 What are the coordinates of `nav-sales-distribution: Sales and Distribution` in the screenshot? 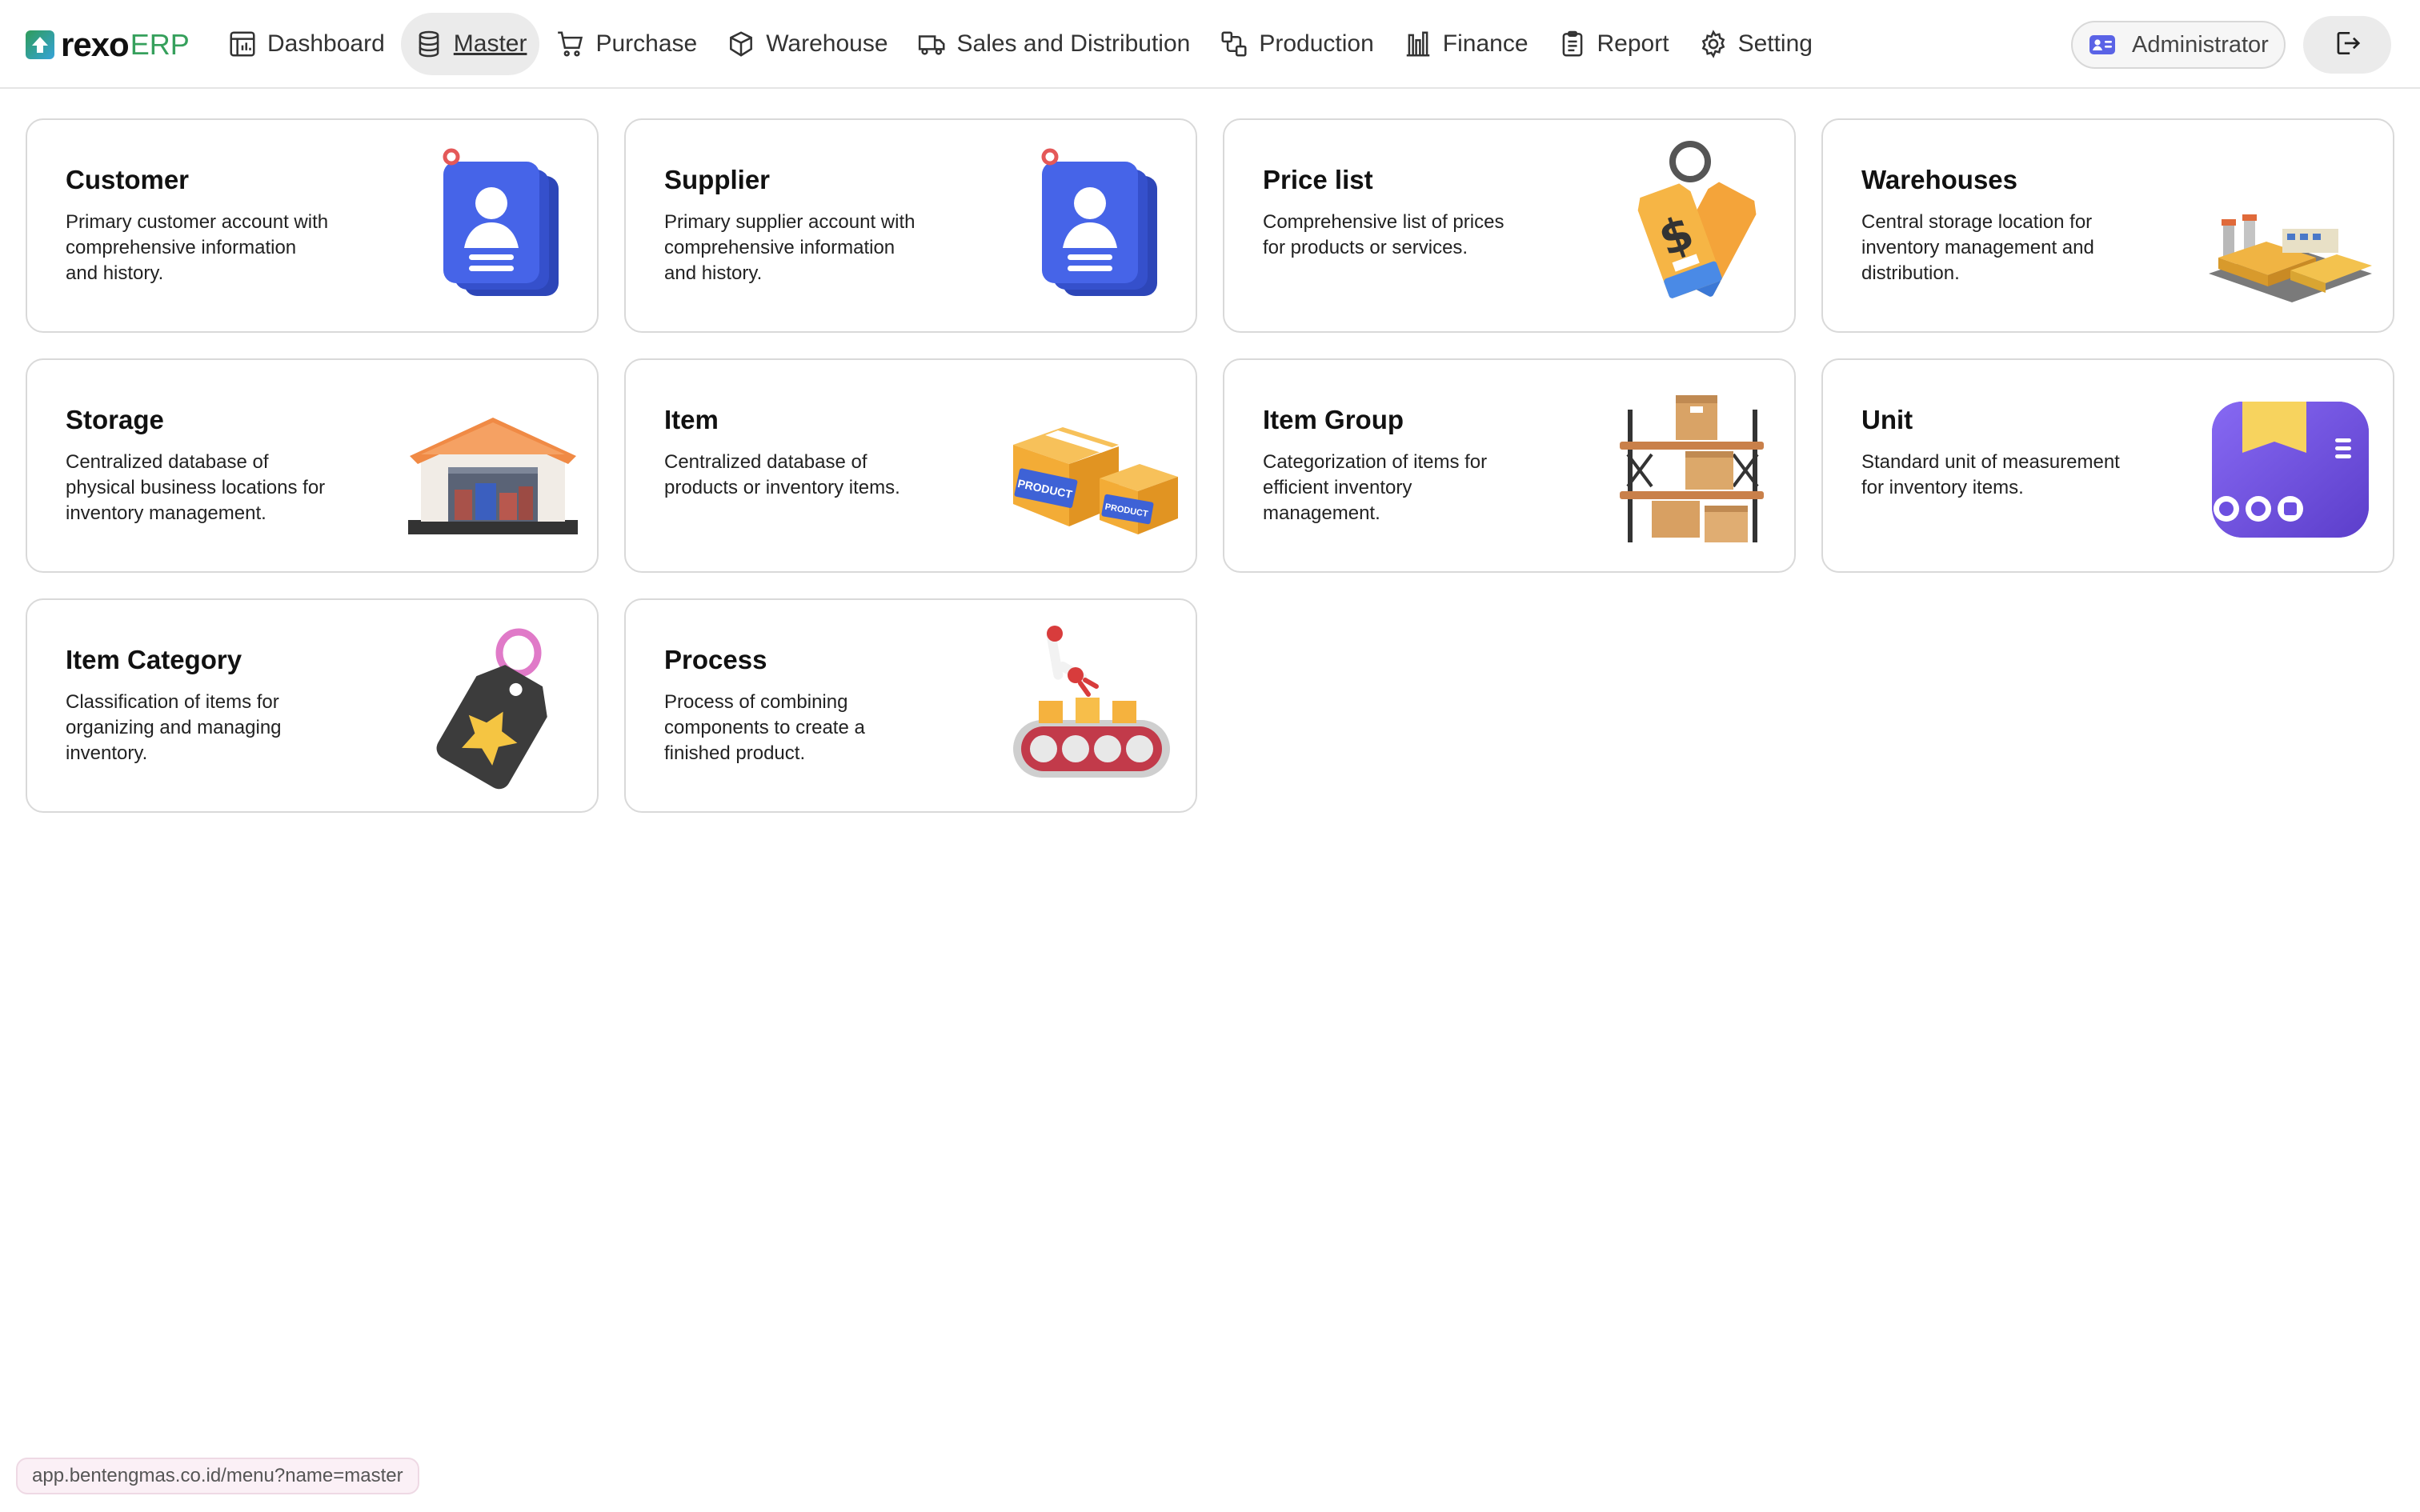 It's located at (1054, 44).